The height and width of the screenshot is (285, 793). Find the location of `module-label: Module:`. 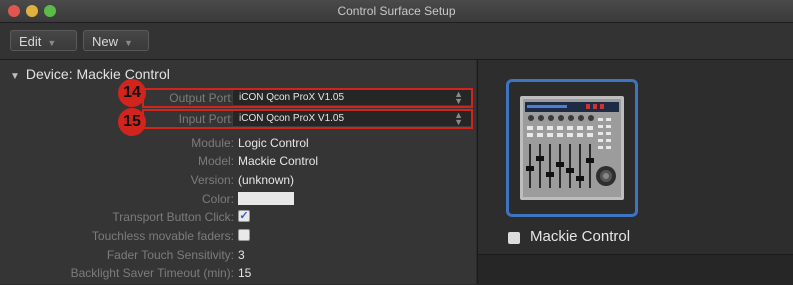

module-label: Module: is located at coordinates (212, 143).